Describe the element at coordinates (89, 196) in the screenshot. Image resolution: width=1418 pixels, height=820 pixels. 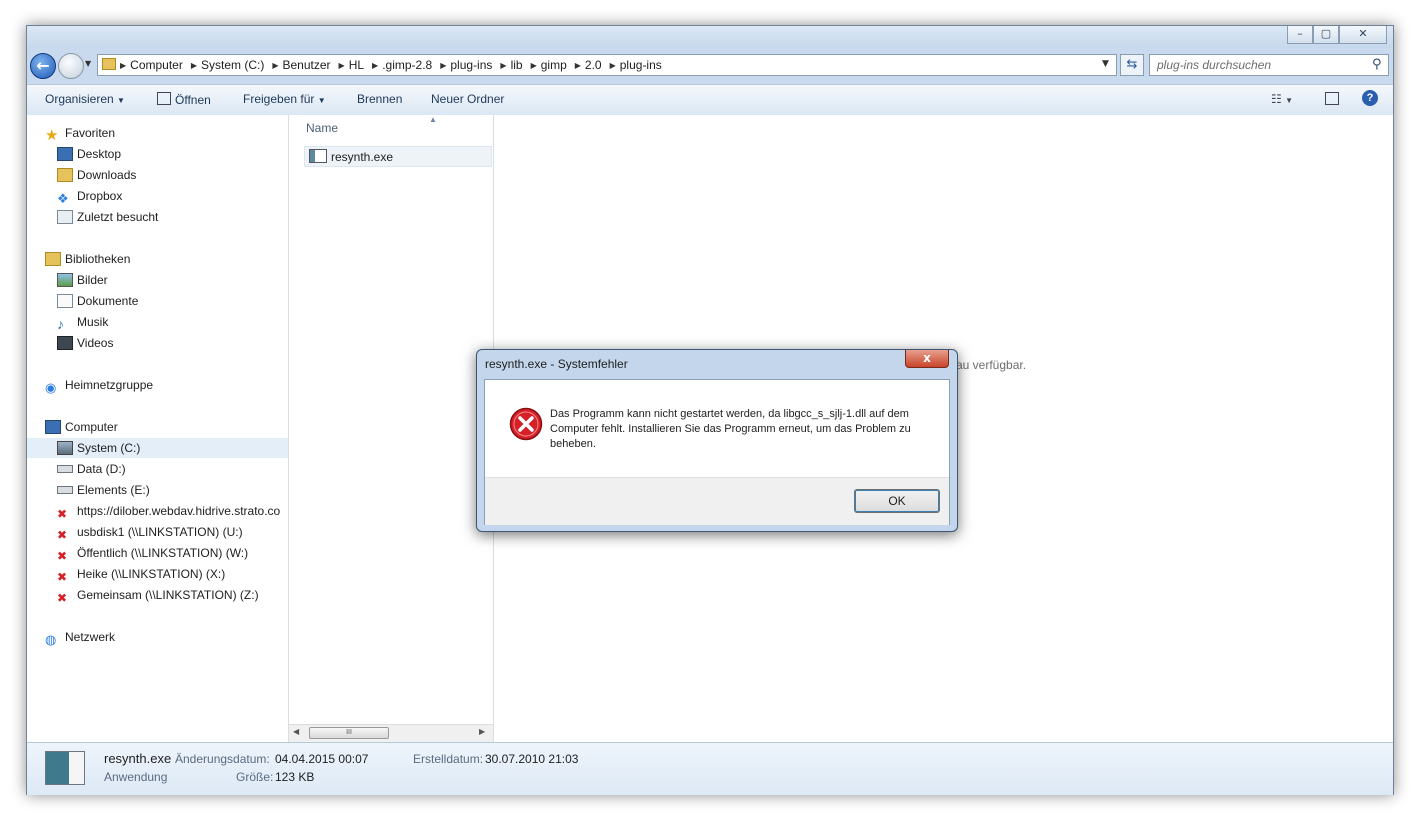
I see `nav-item-dropbox: ❖ Dropbox` at that location.